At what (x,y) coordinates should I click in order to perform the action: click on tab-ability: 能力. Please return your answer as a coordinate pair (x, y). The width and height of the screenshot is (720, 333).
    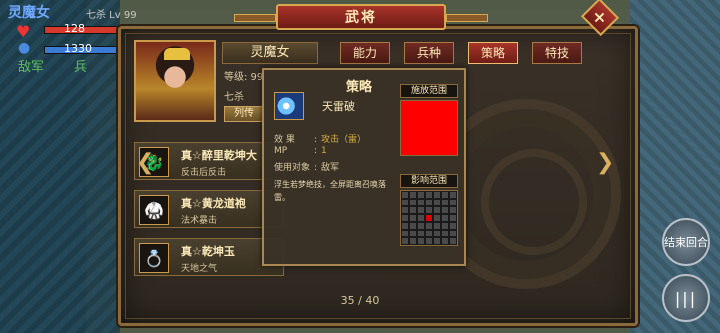
    Looking at the image, I should click on (365, 53).